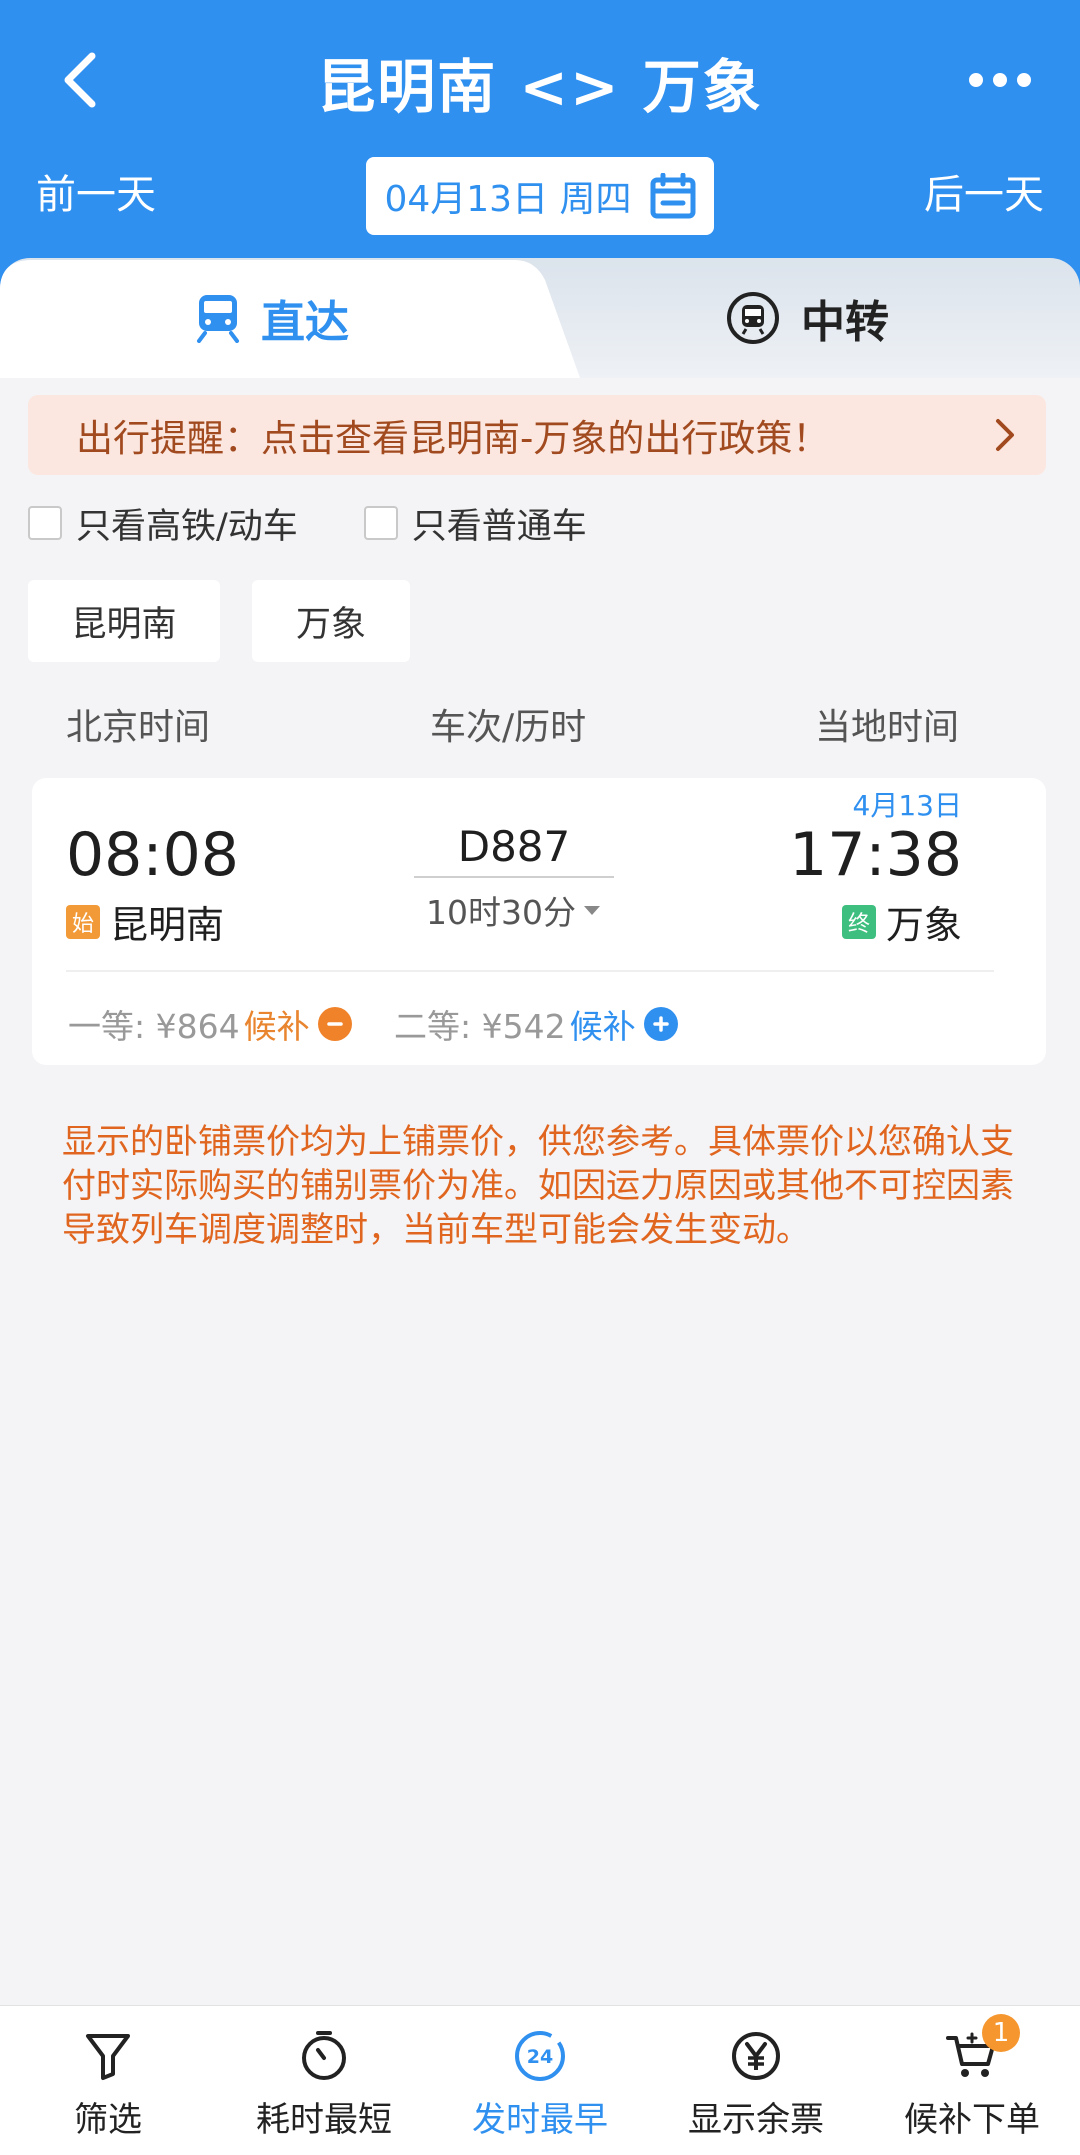  I want to click on bottom-shortest: 耗时最短, so click(324, 2080).